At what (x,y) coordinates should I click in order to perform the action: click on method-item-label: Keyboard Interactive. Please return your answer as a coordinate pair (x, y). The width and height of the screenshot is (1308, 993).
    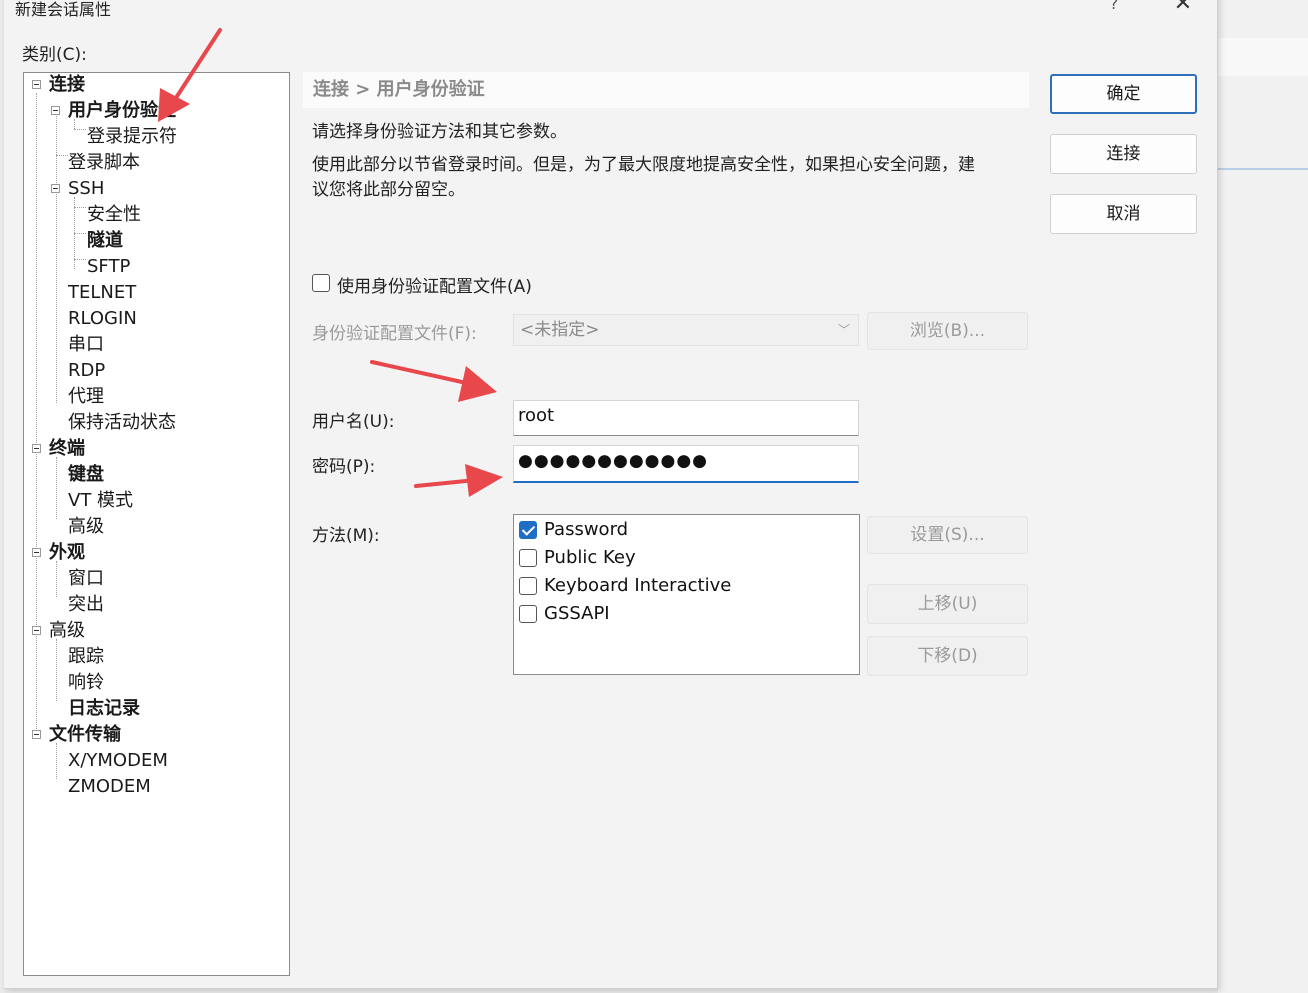
    Looking at the image, I should click on (638, 585).